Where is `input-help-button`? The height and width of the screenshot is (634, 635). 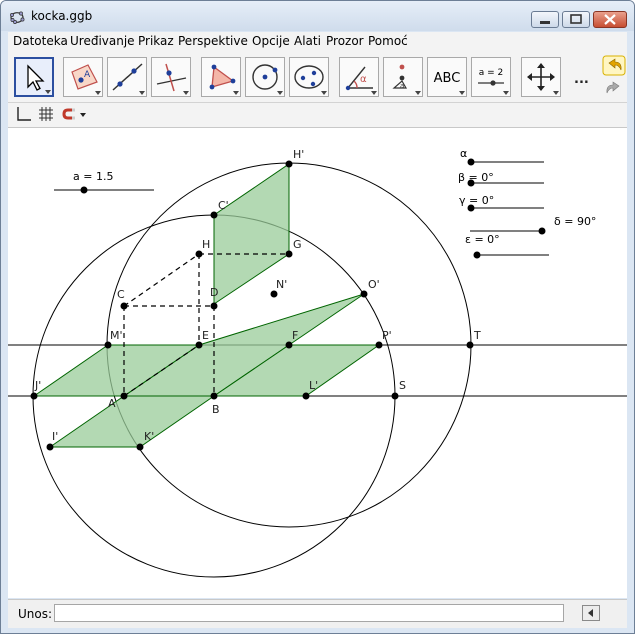
input-help-button is located at coordinates (591, 613).